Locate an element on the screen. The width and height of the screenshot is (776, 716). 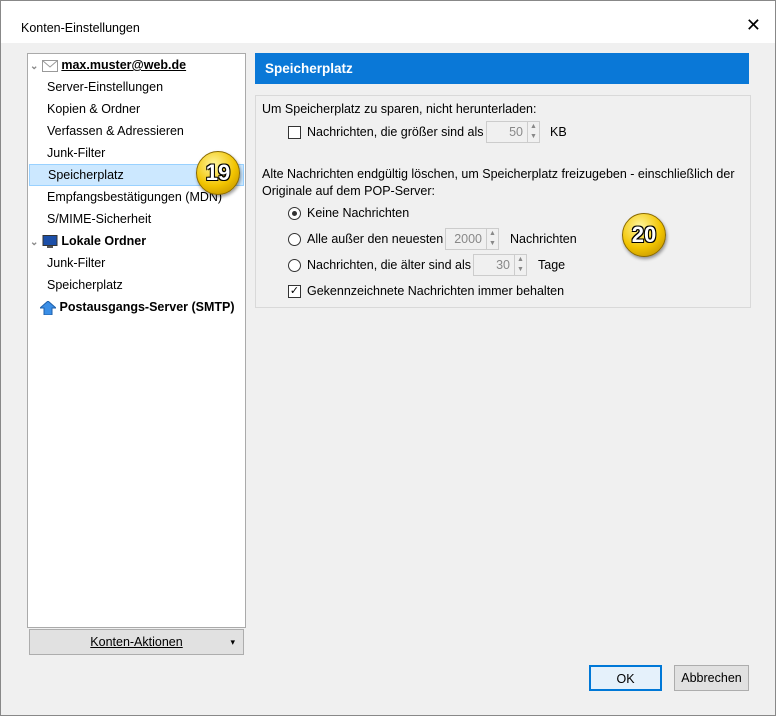
dropdown-arrow-icon: ▾ is located at coordinates (232, 642).